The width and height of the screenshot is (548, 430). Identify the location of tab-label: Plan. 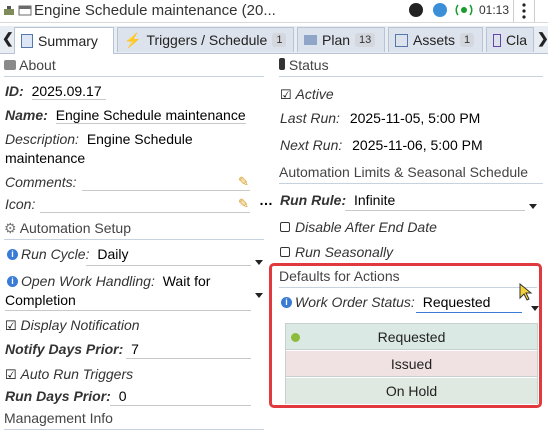
(336, 40).